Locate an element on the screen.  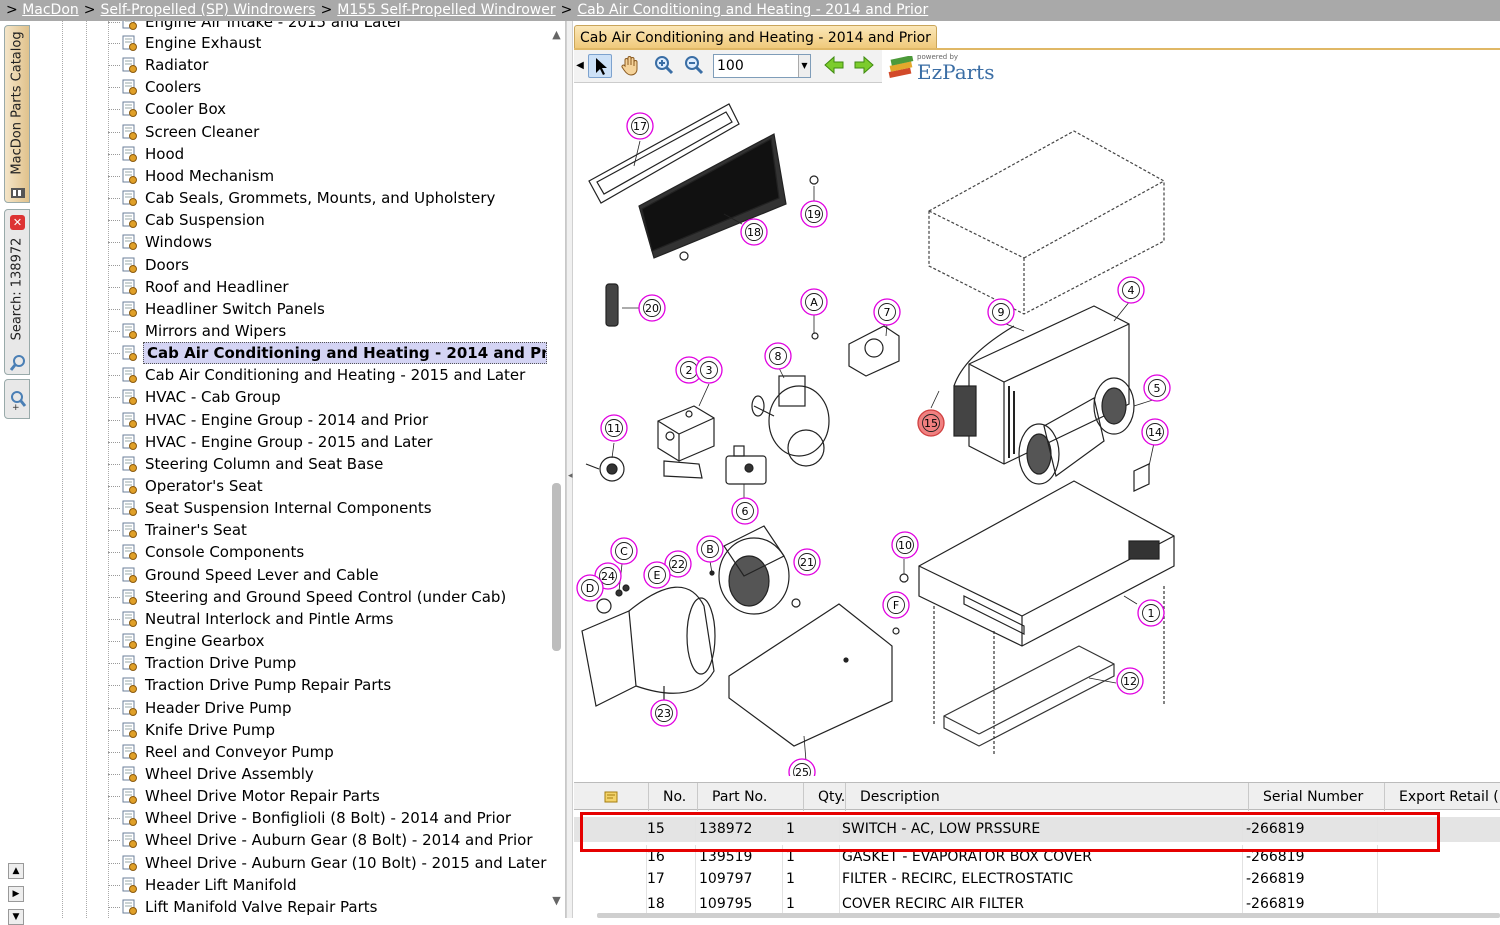
scroll-down-icon: ▼ is located at coordinates (16, 917).